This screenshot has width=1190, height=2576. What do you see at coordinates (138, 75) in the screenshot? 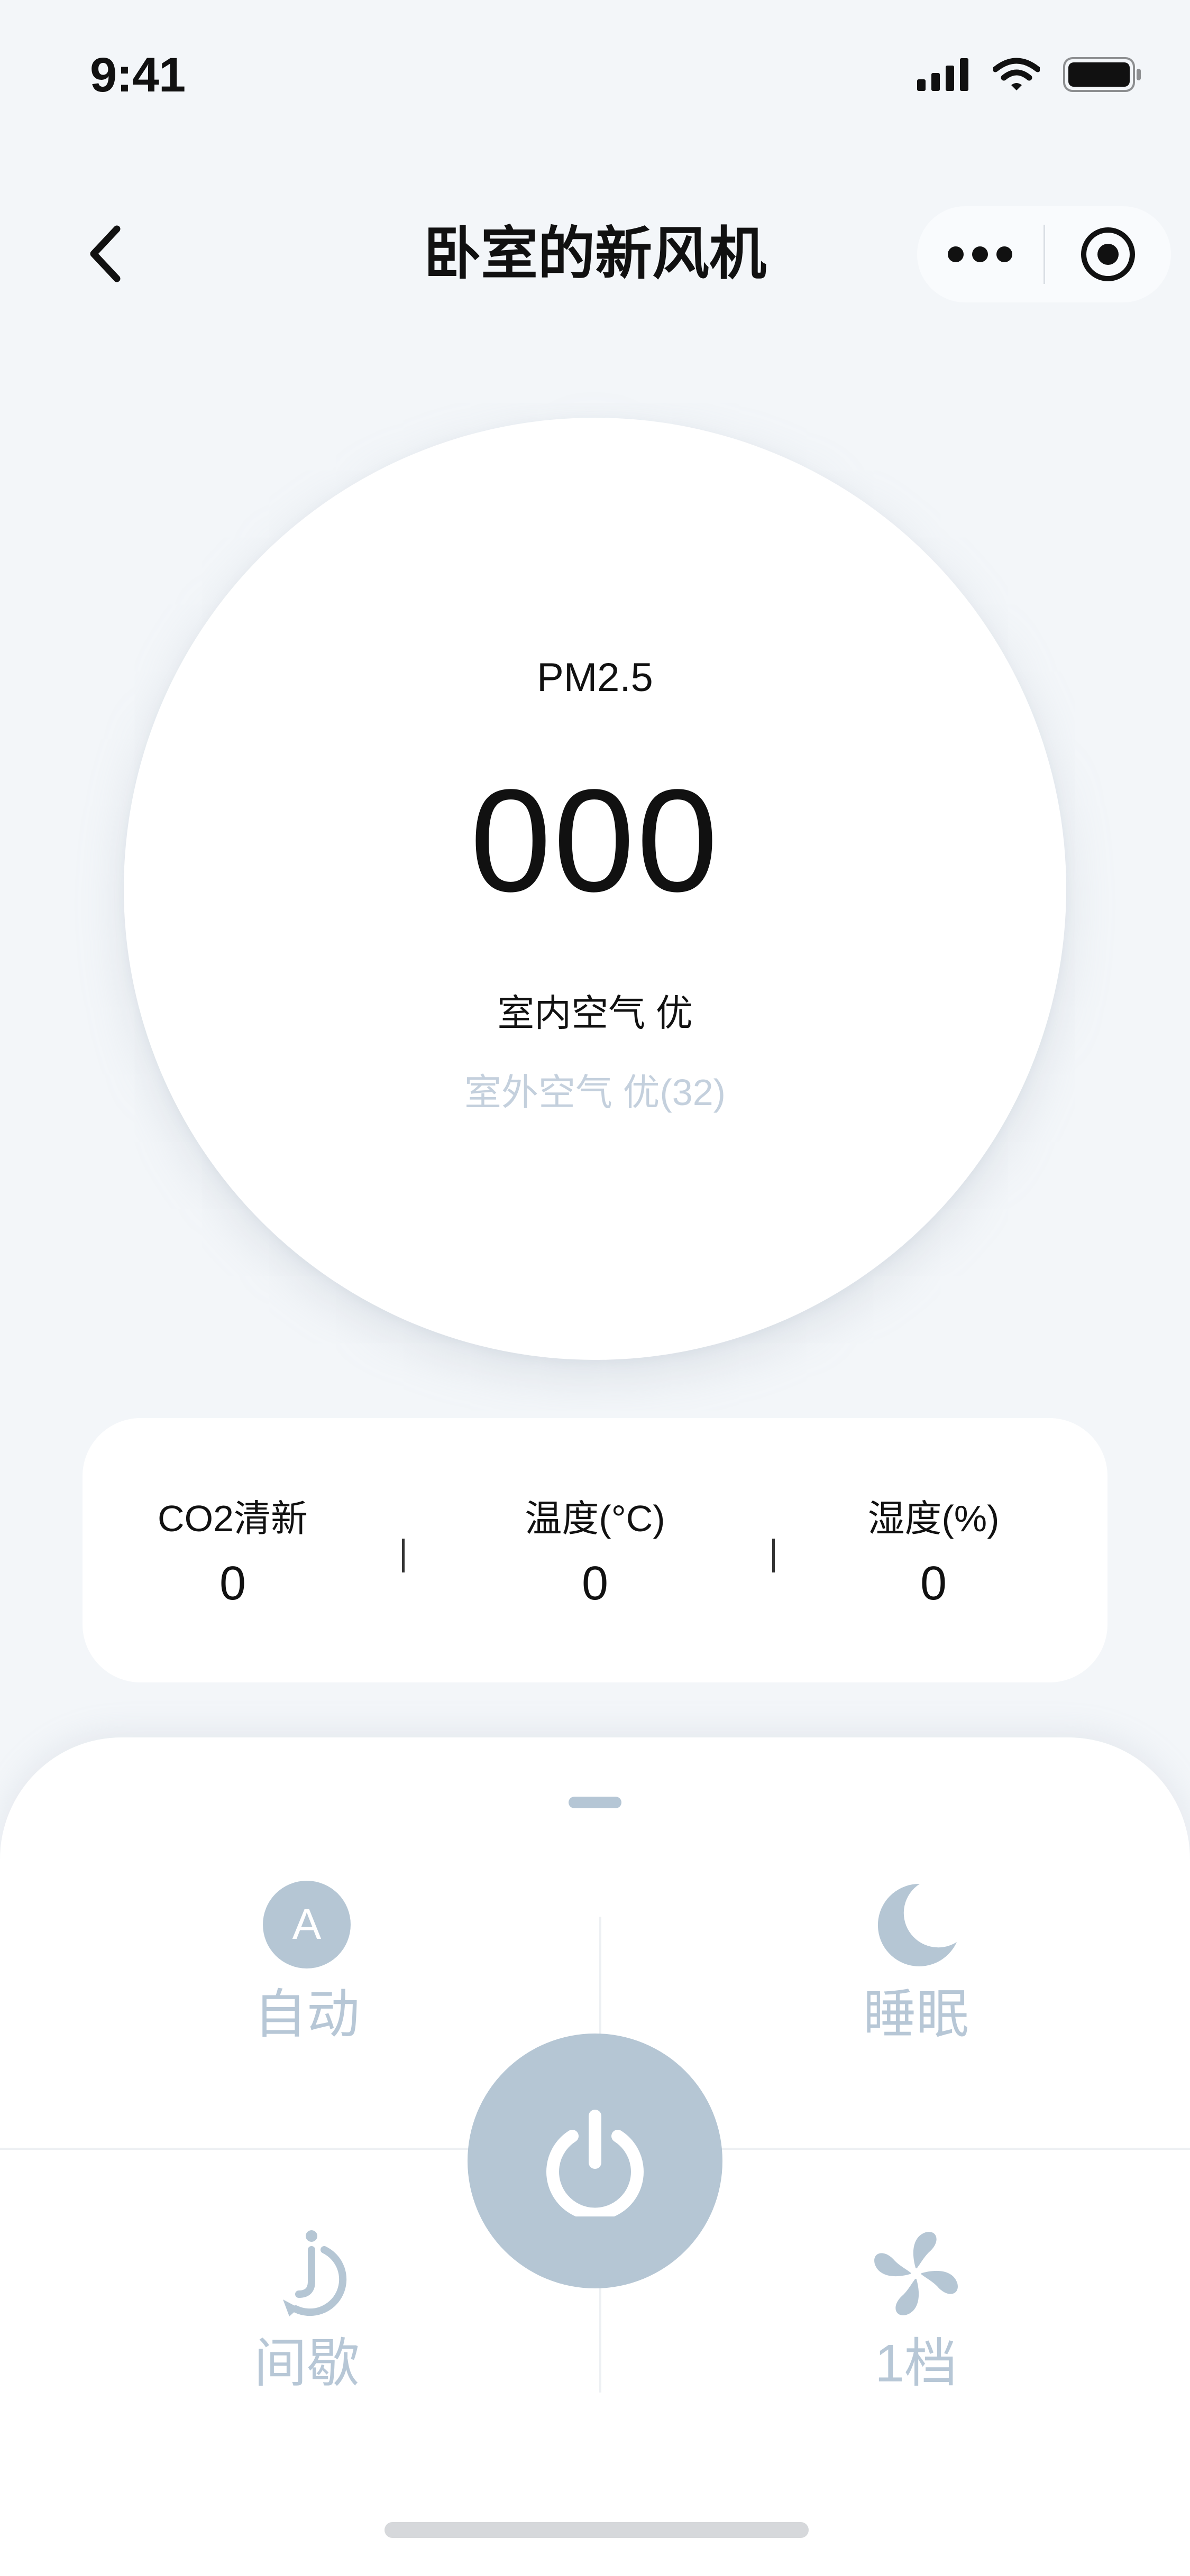
I see `status-time: 9:41` at bounding box center [138, 75].